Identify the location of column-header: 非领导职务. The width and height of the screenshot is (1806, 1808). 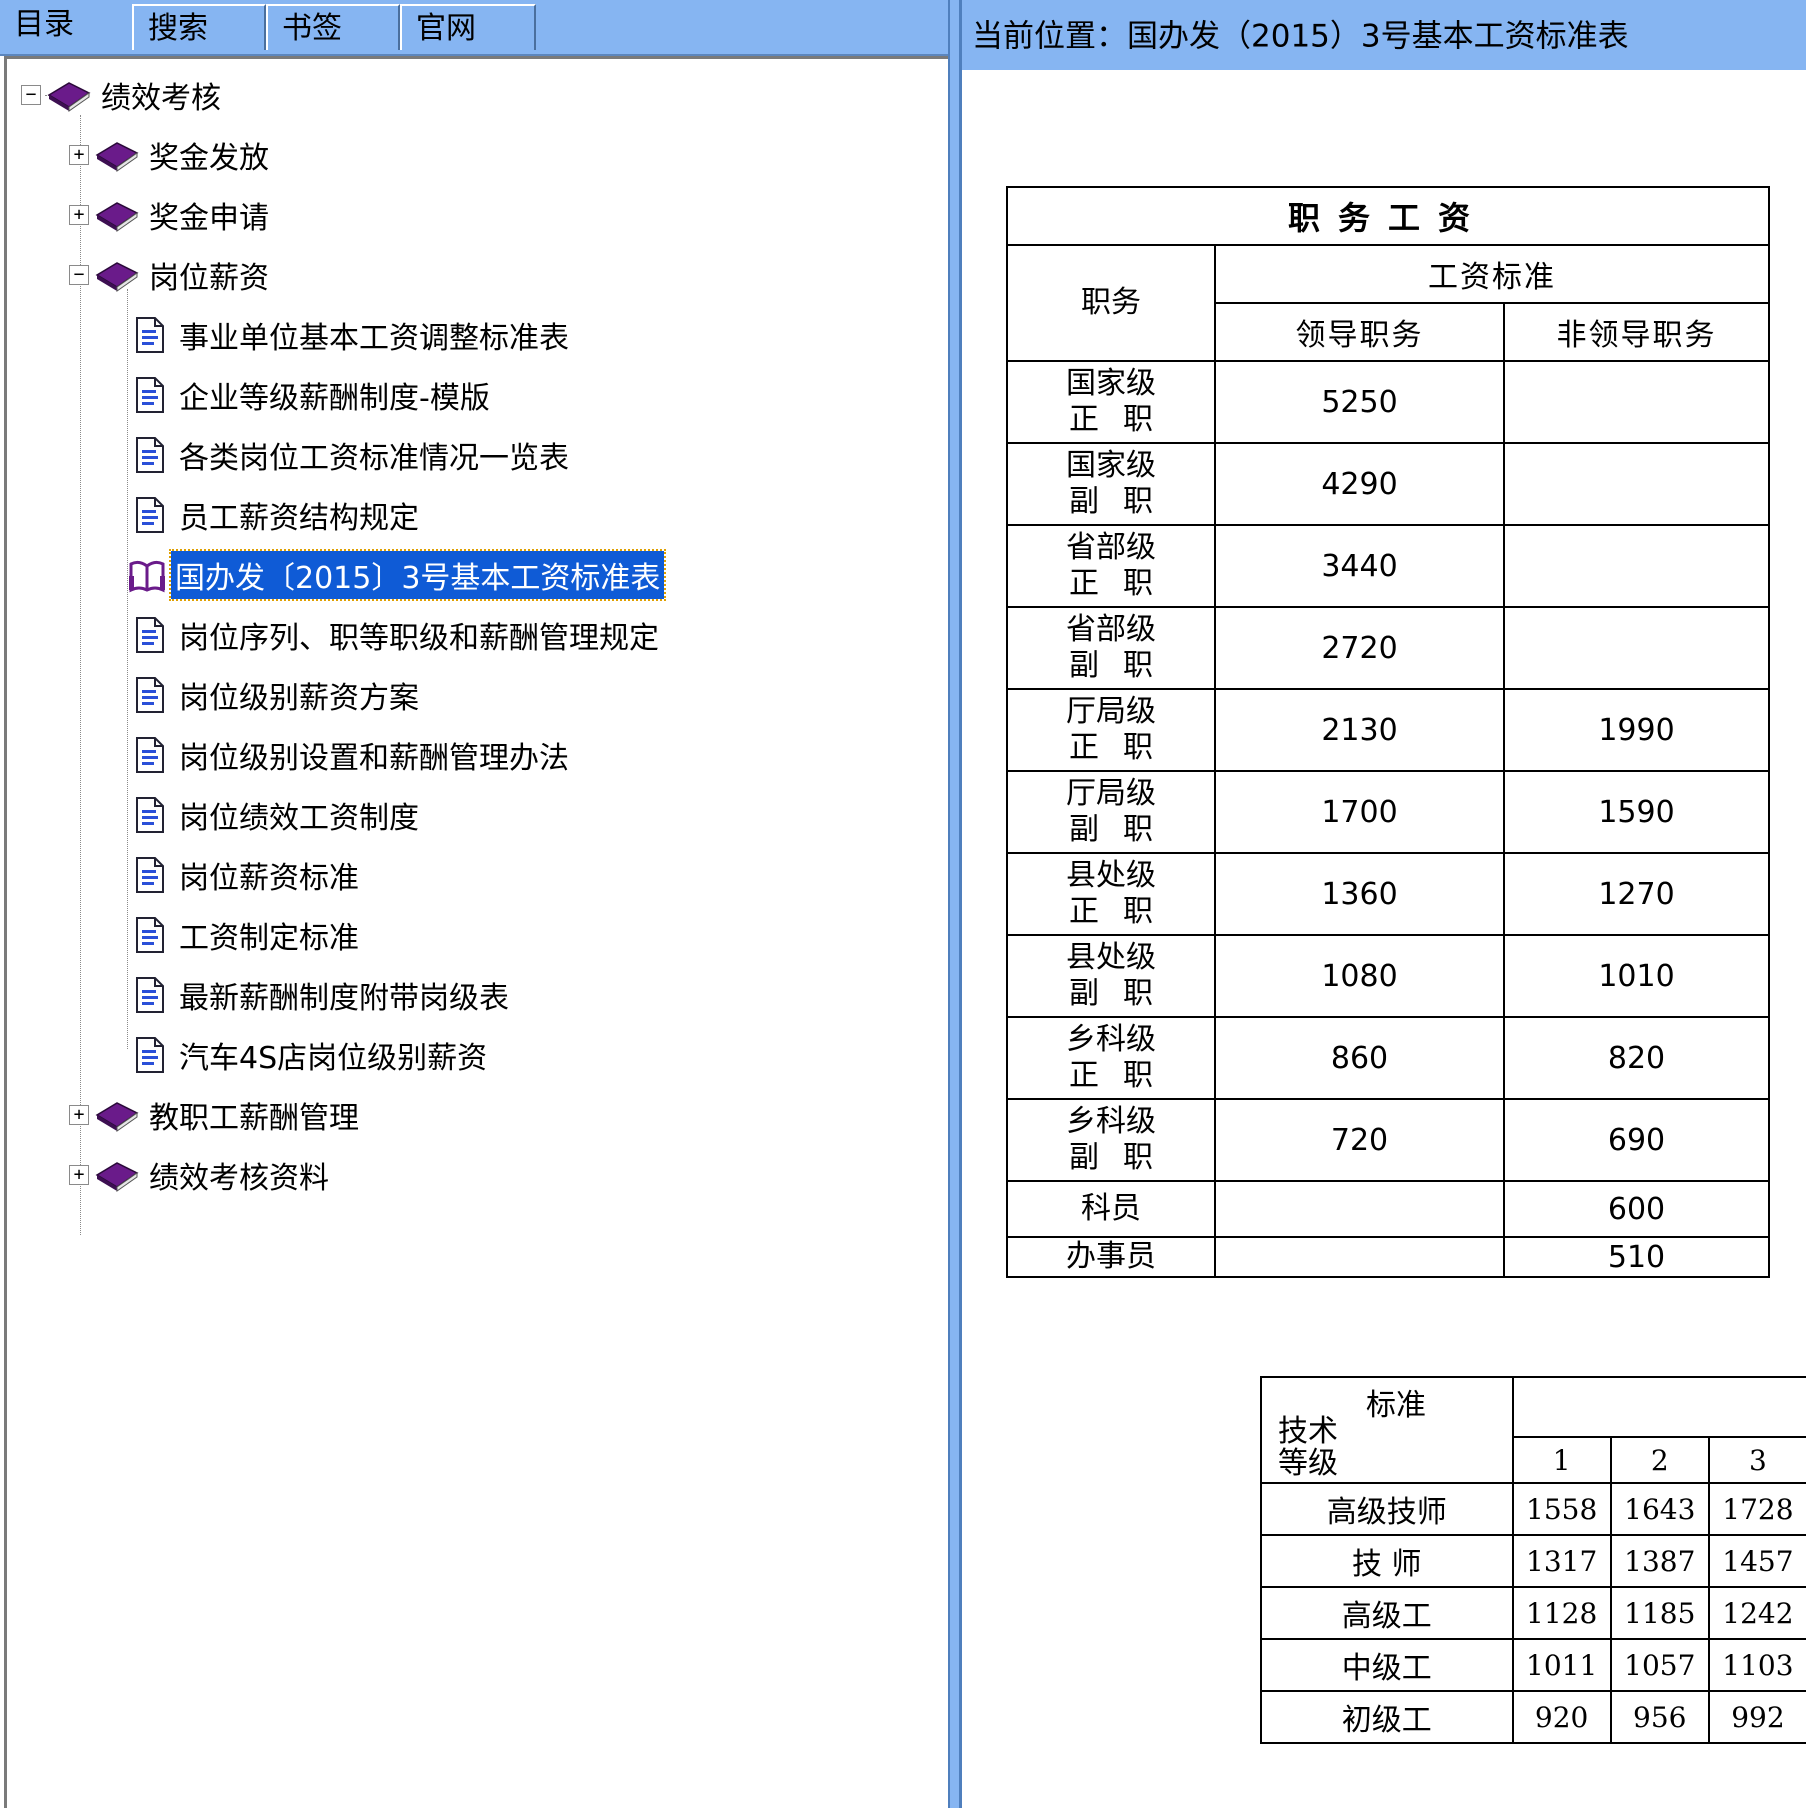
(1636, 332).